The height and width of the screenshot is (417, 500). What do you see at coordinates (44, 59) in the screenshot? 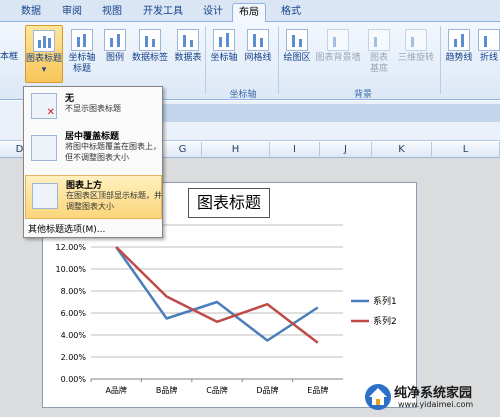
I see `chart-title-label: 图表标题` at bounding box center [44, 59].